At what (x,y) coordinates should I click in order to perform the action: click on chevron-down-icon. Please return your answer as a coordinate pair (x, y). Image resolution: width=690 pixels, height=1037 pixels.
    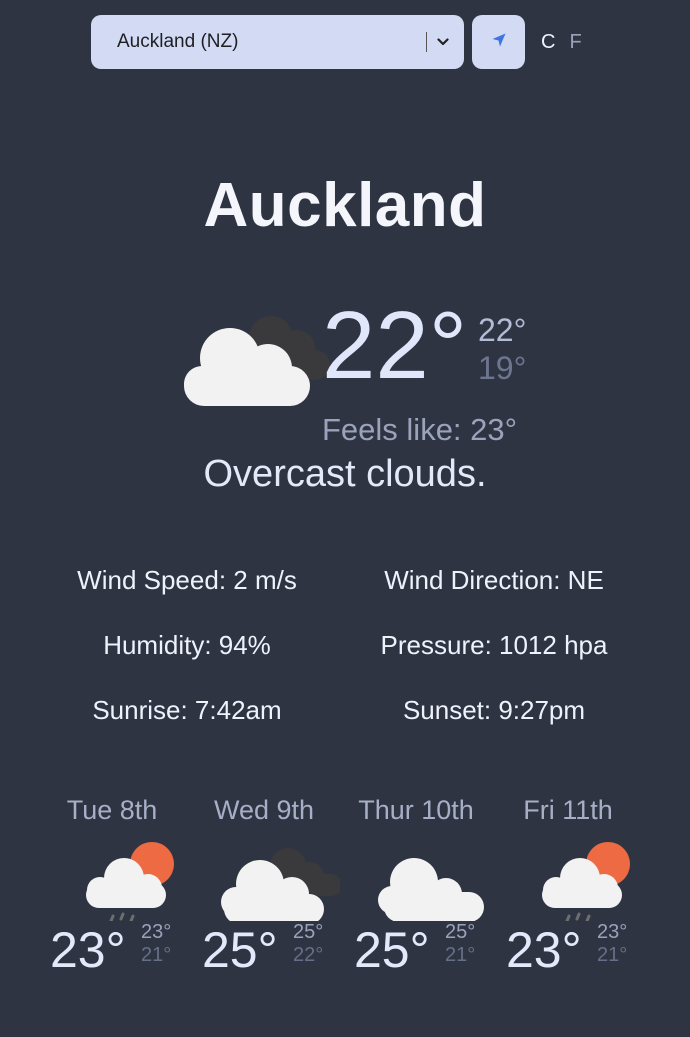
    Looking at the image, I should click on (443, 42).